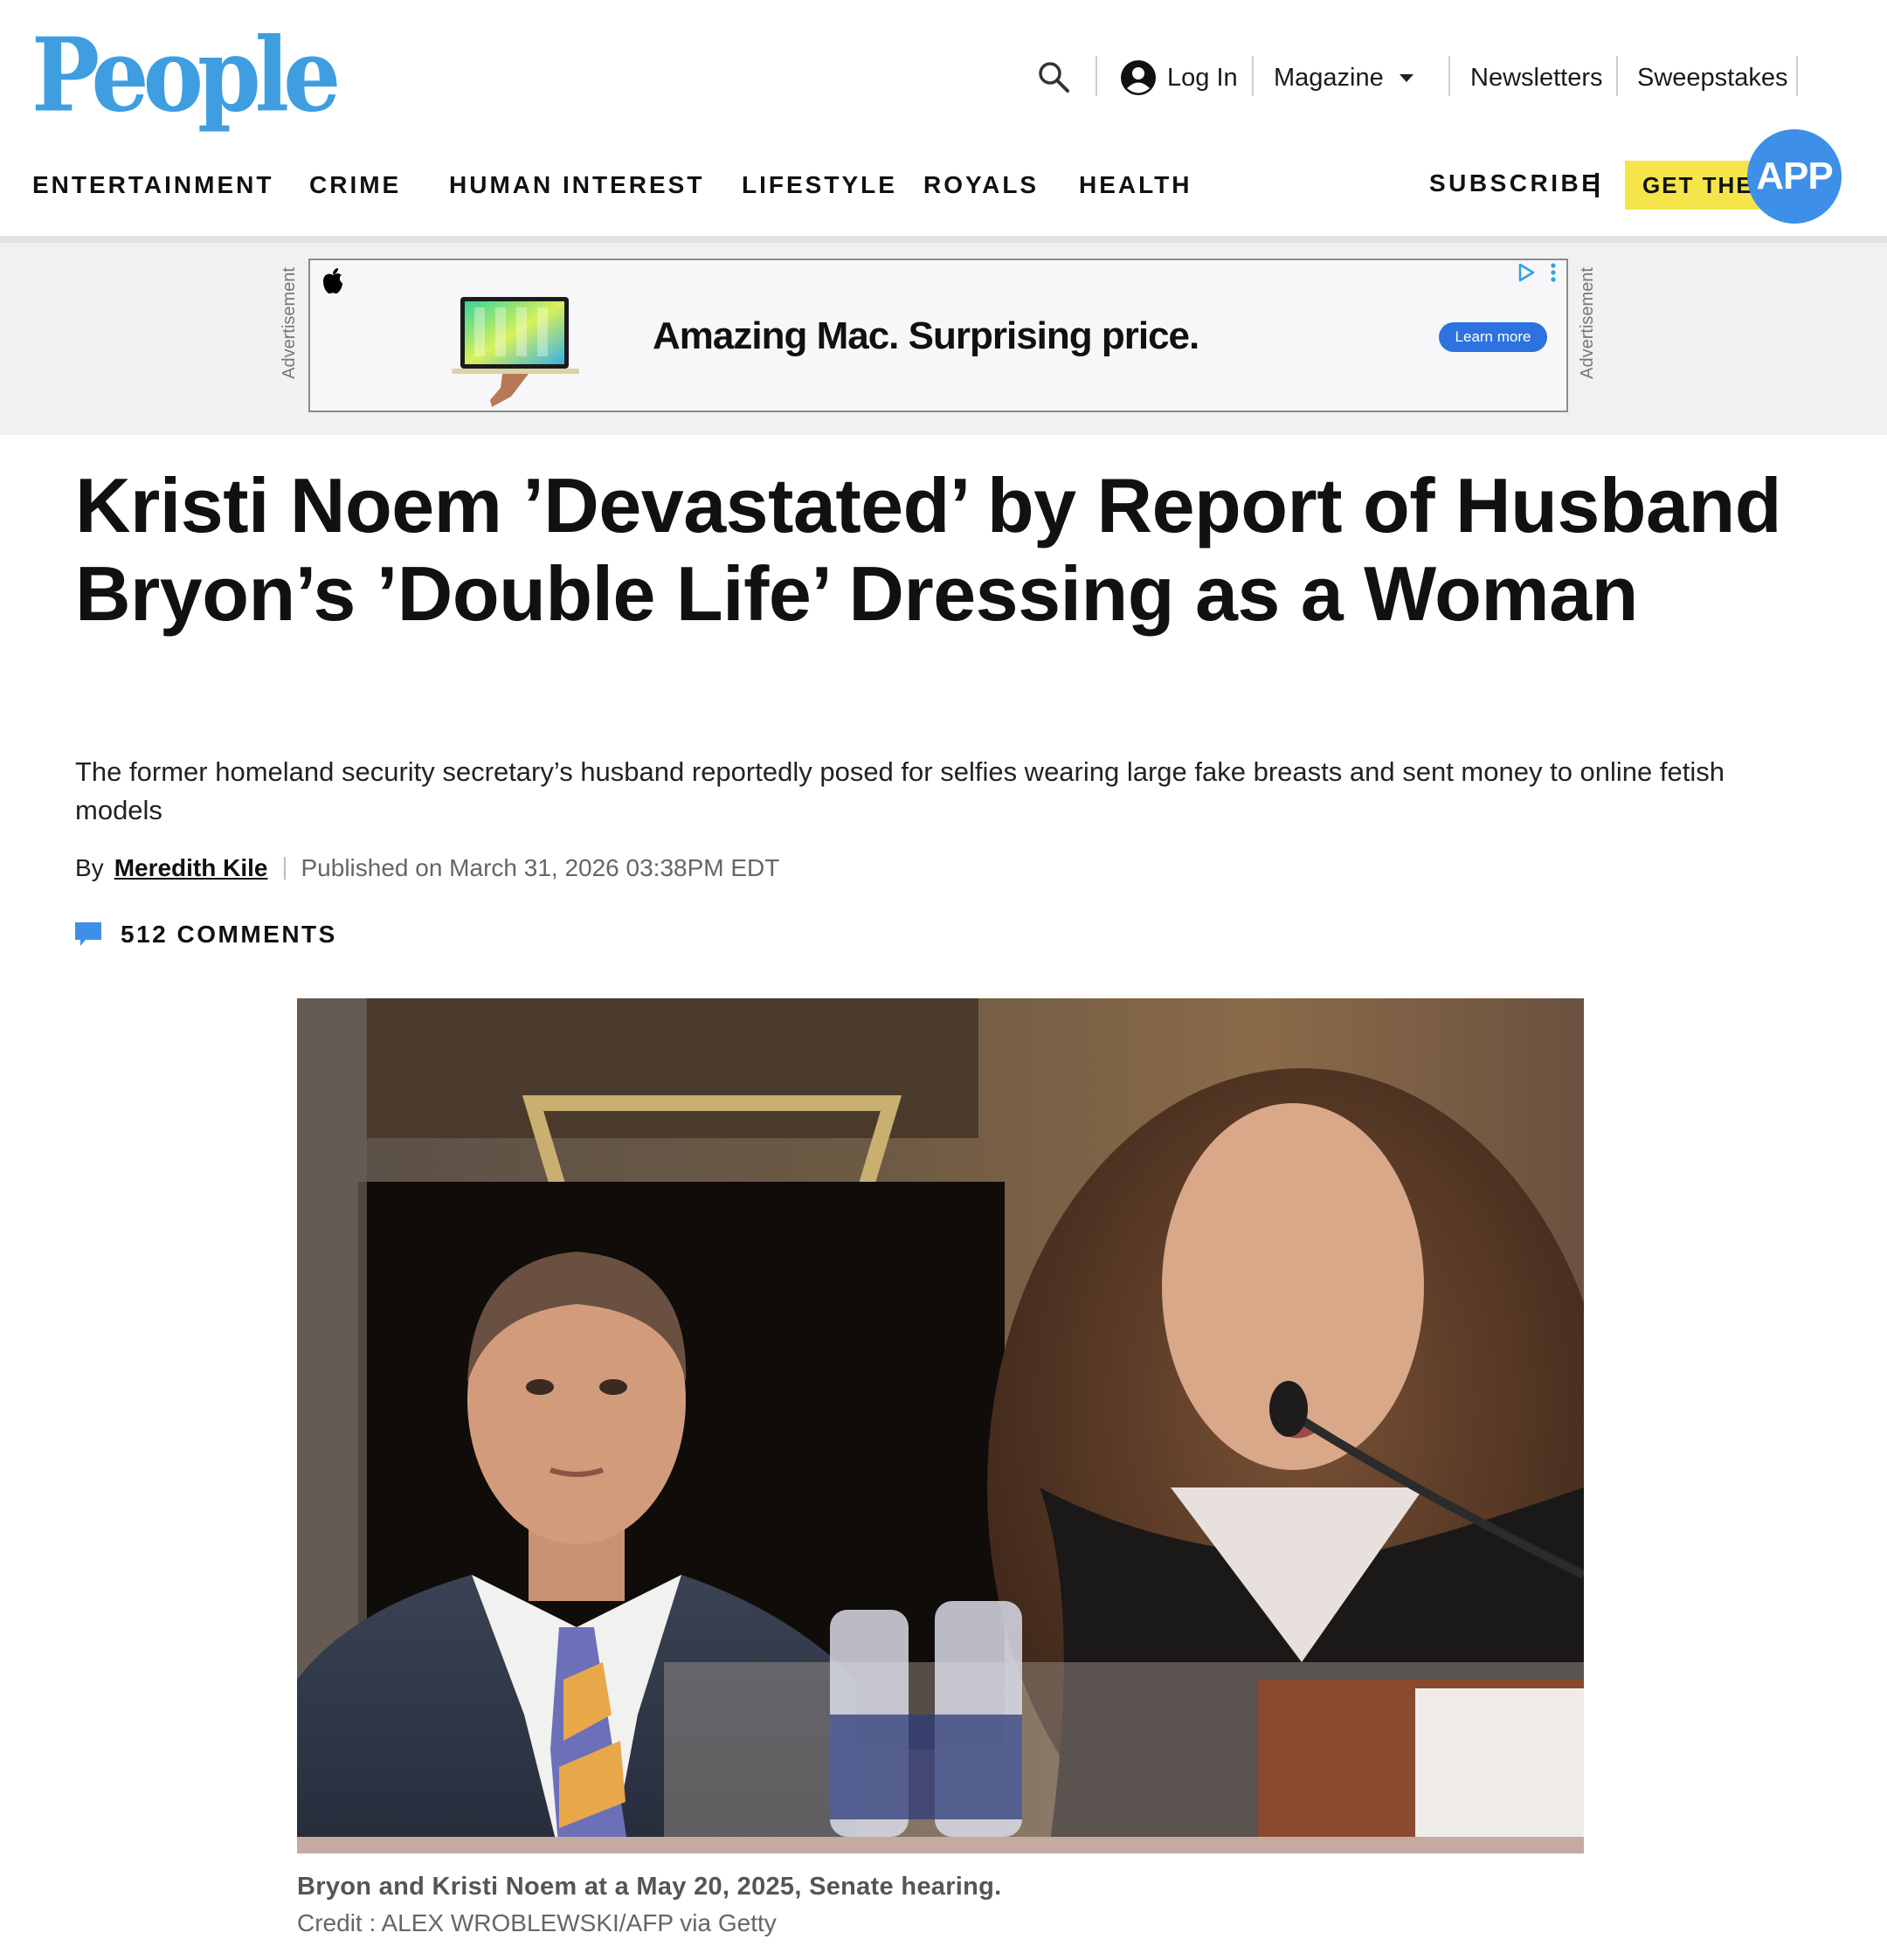 This screenshot has width=1887, height=1960. What do you see at coordinates (1138, 77) in the screenshot?
I see `account-circle-icon` at bounding box center [1138, 77].